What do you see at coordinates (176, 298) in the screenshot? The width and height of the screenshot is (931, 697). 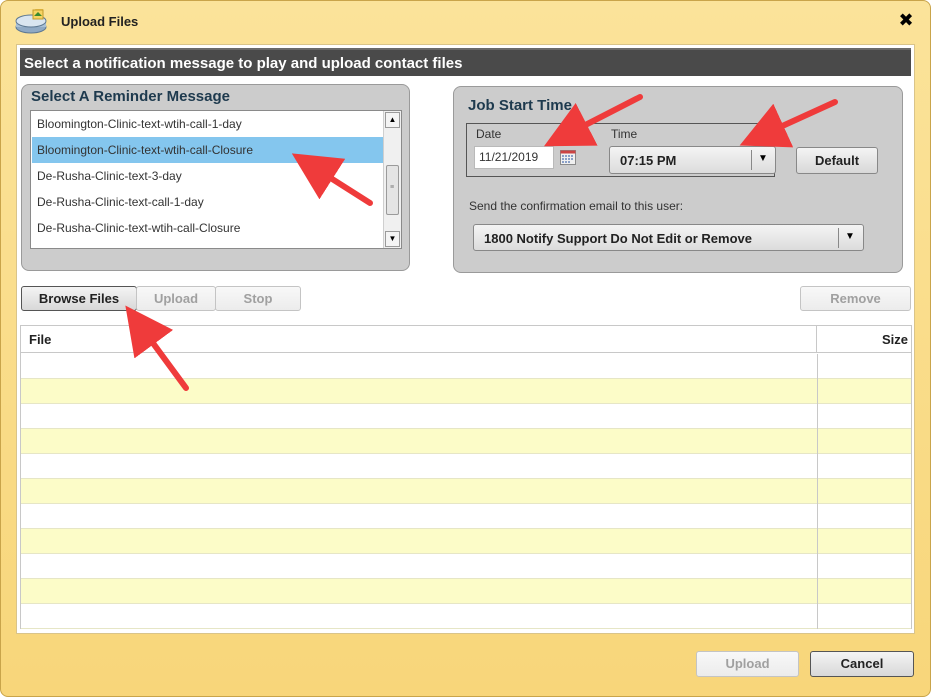 I see `upload-toolbar-button: Upload` at bounding box center [176, 298].